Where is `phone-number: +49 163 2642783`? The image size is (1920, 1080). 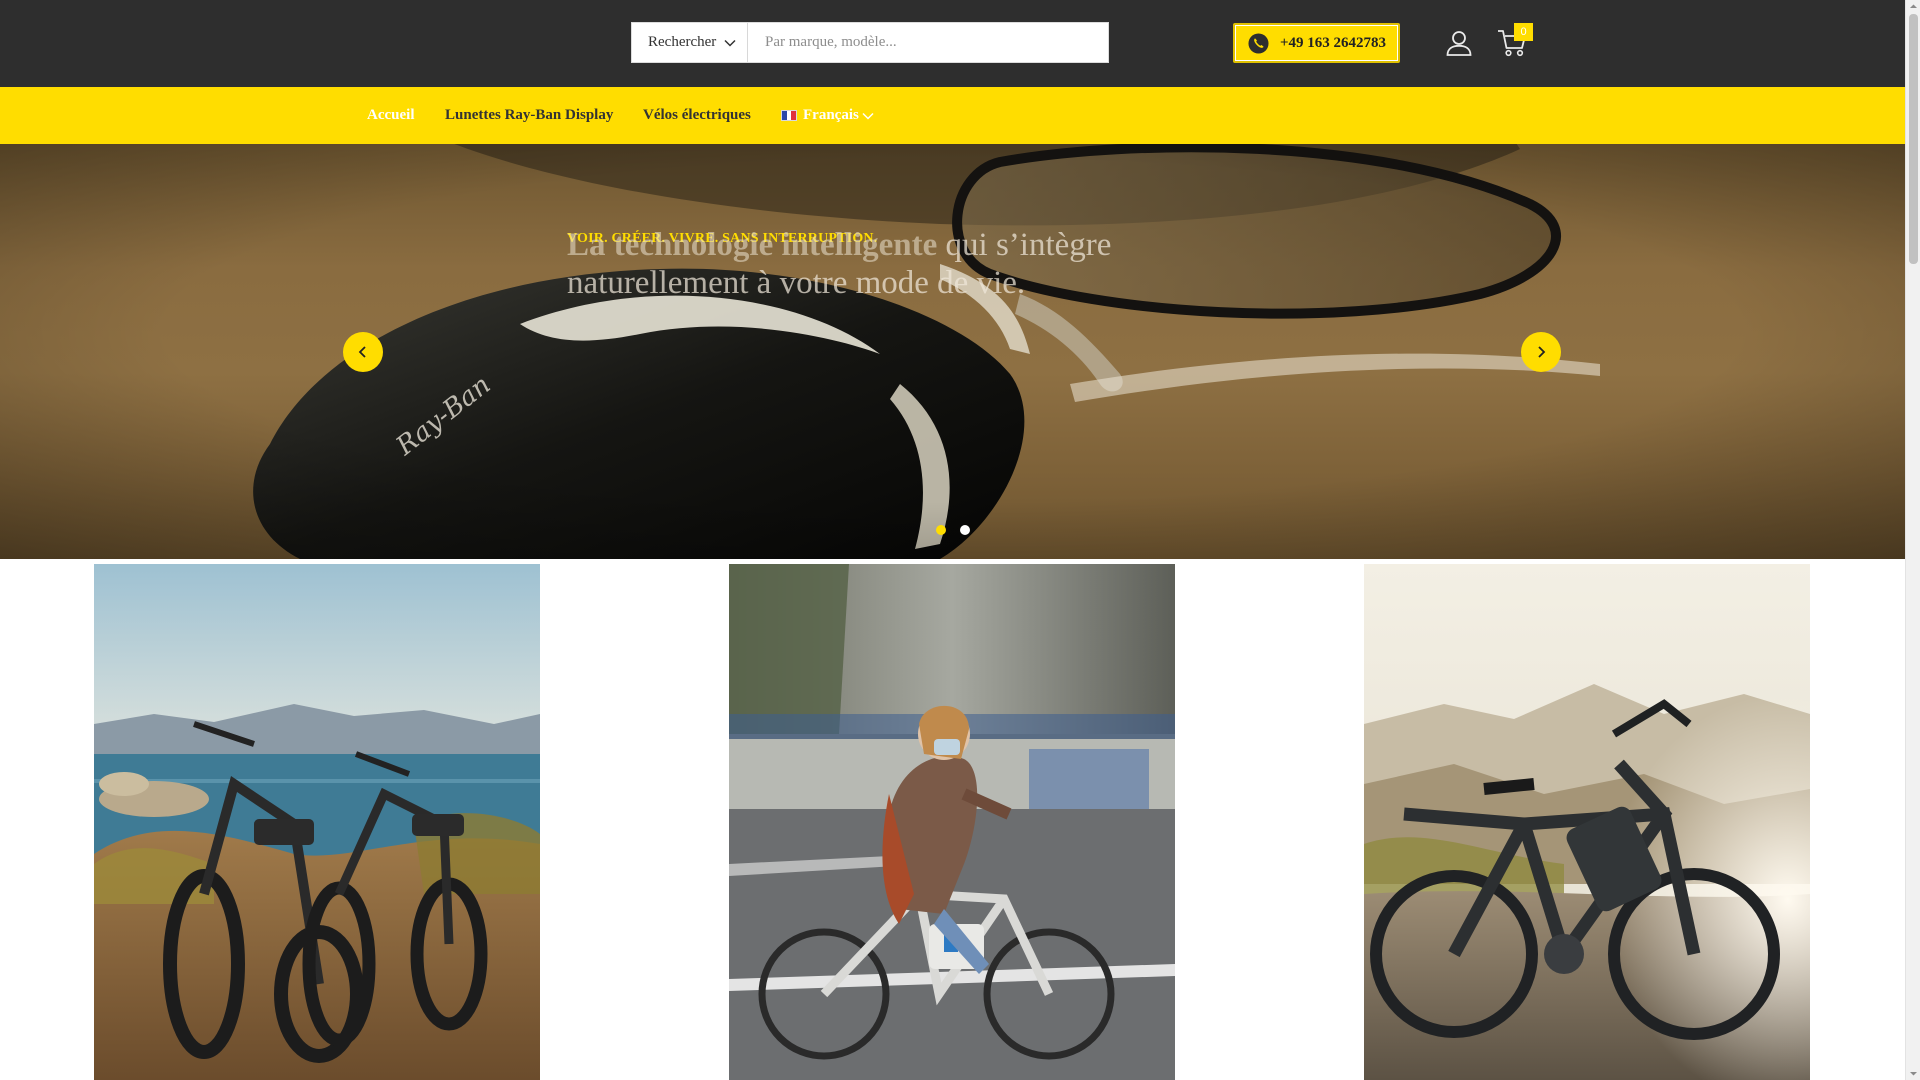 phone-number: +49 163 2642783 is located at coordinates (1333, 42).